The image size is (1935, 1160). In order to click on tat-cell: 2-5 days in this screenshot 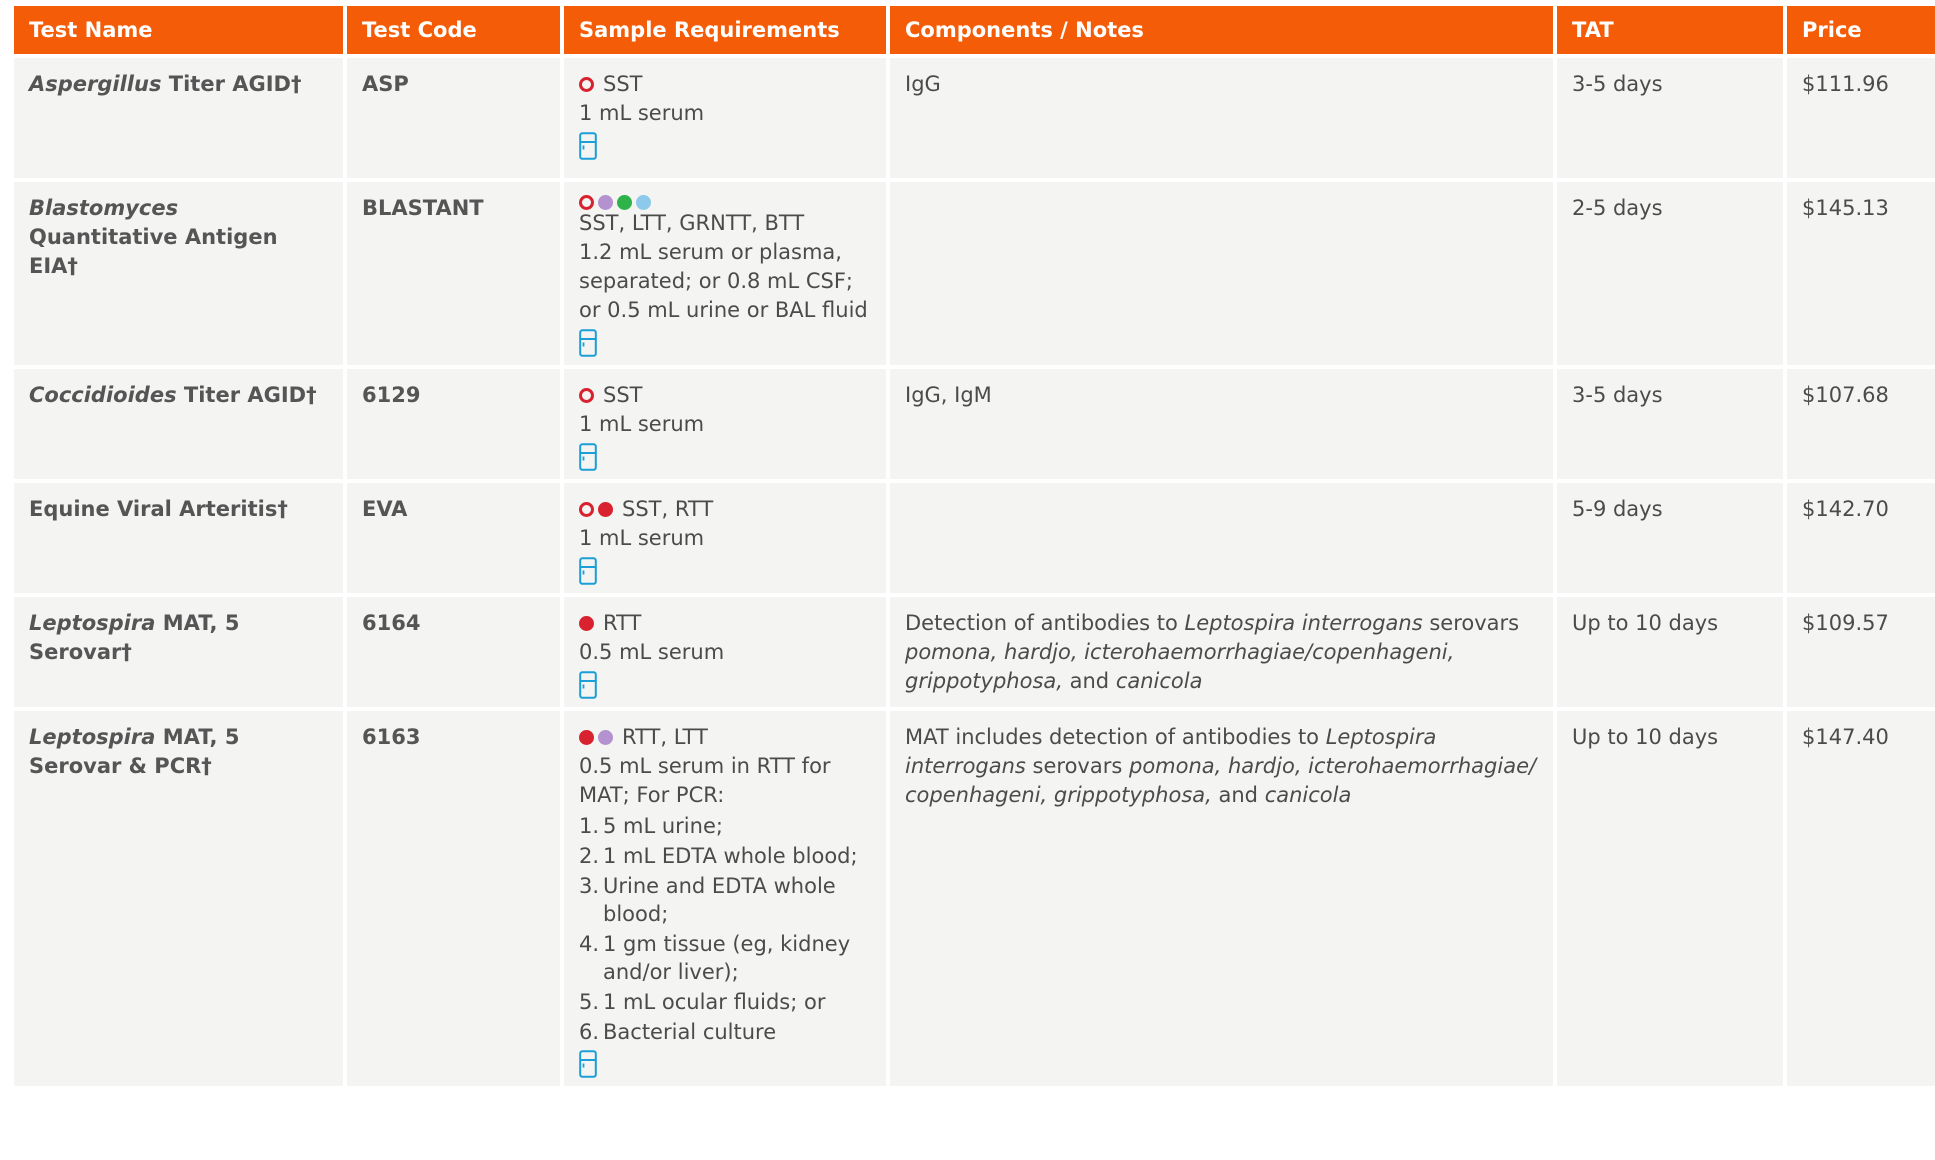, I will do `click(1670, 275)`.